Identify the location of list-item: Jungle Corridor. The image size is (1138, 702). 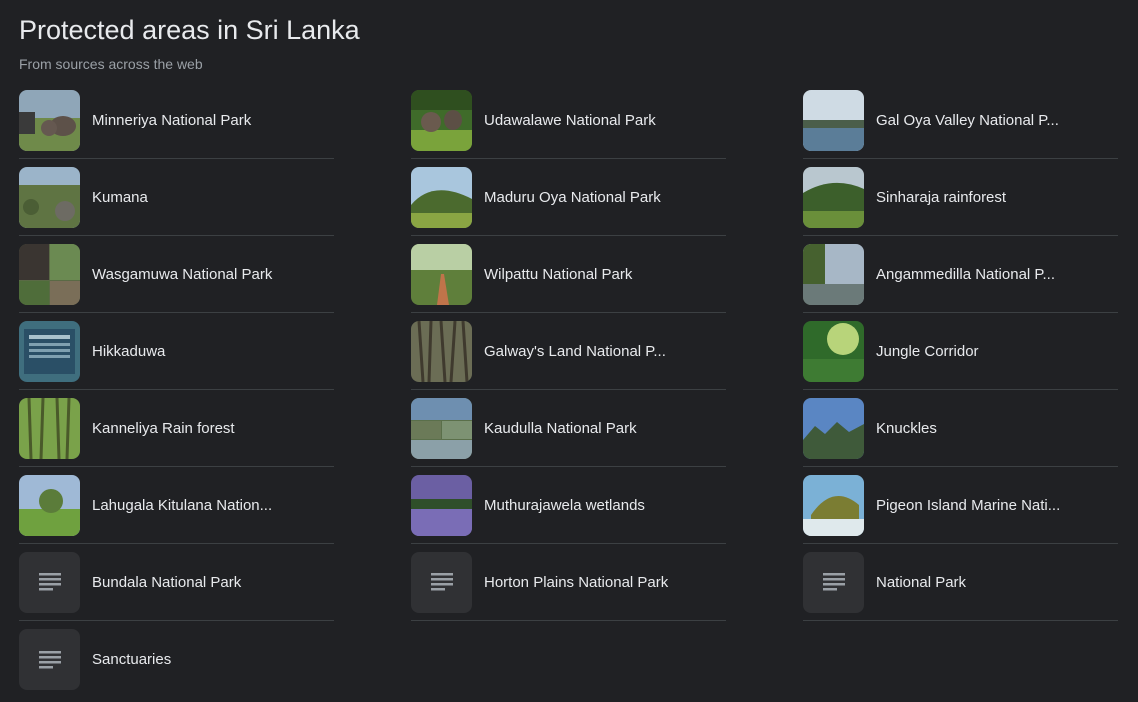
(960, 351).